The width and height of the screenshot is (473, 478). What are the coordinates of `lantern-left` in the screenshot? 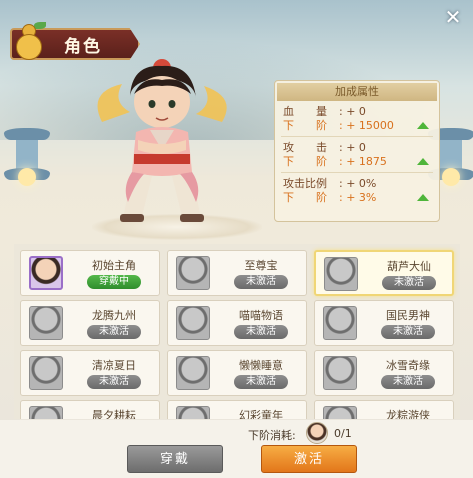 It's located at (27, 173).